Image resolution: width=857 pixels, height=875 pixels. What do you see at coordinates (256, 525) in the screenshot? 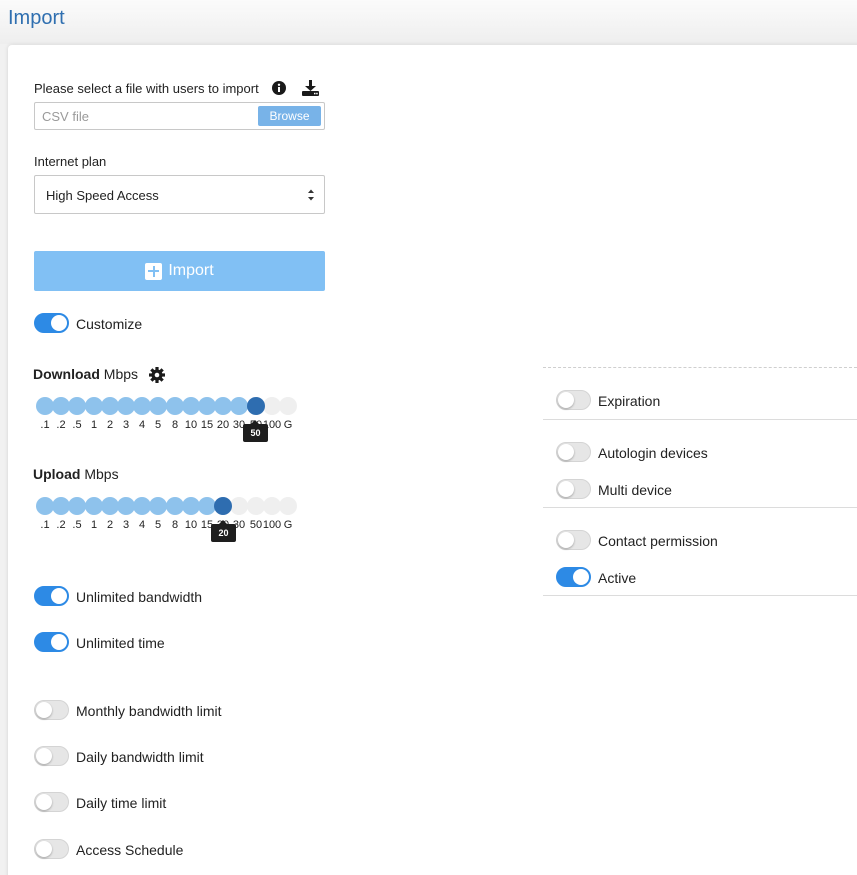
I see `slider-tick-label: 50` at bounding box center [256, 525].